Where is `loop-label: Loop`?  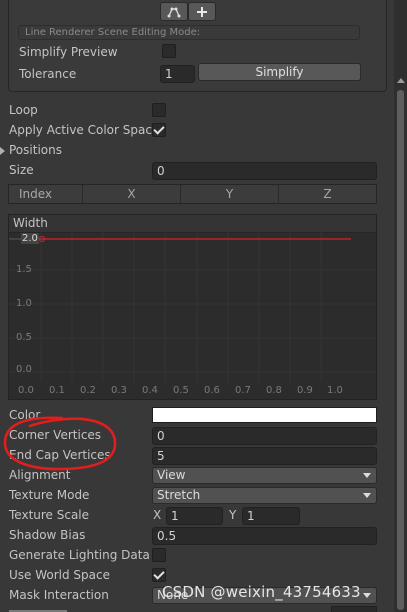
loop-label: Loop is located at coordinates (23, 110).